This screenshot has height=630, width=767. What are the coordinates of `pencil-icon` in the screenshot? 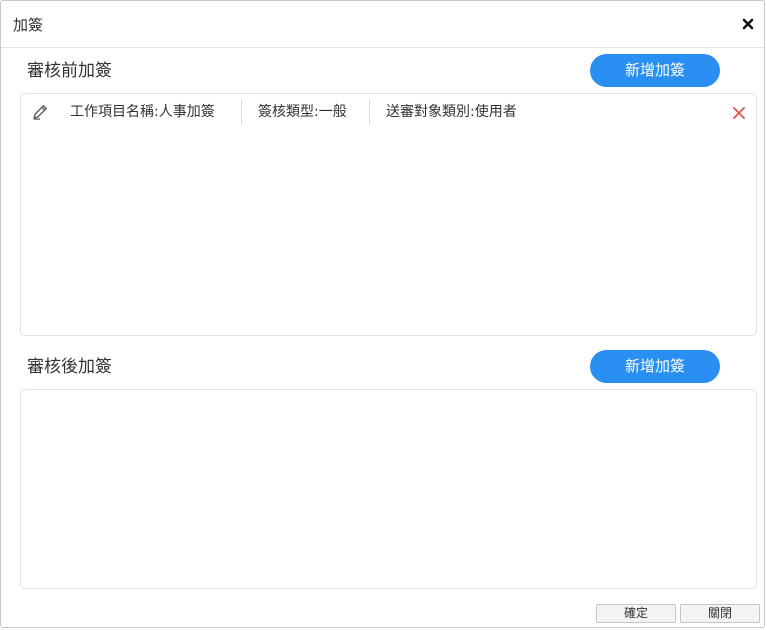 It's located at (40, 112).